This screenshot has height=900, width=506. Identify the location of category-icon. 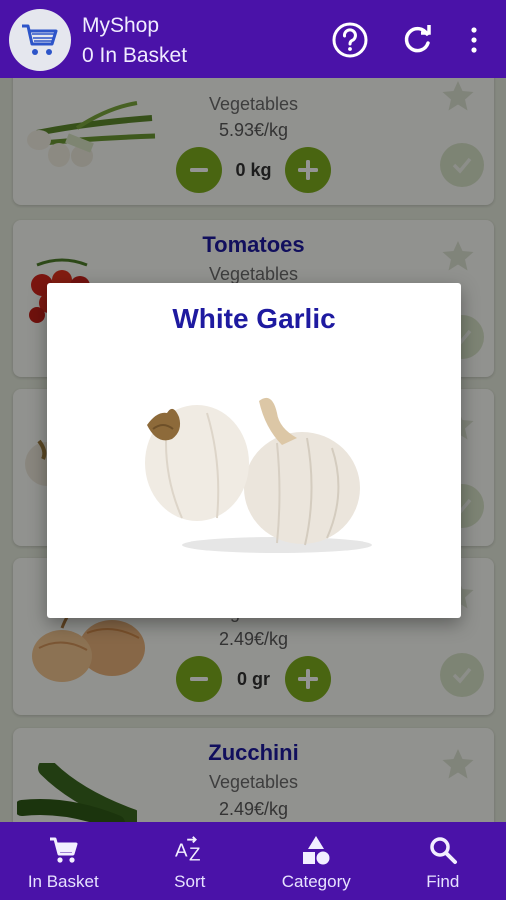
(316, 850).